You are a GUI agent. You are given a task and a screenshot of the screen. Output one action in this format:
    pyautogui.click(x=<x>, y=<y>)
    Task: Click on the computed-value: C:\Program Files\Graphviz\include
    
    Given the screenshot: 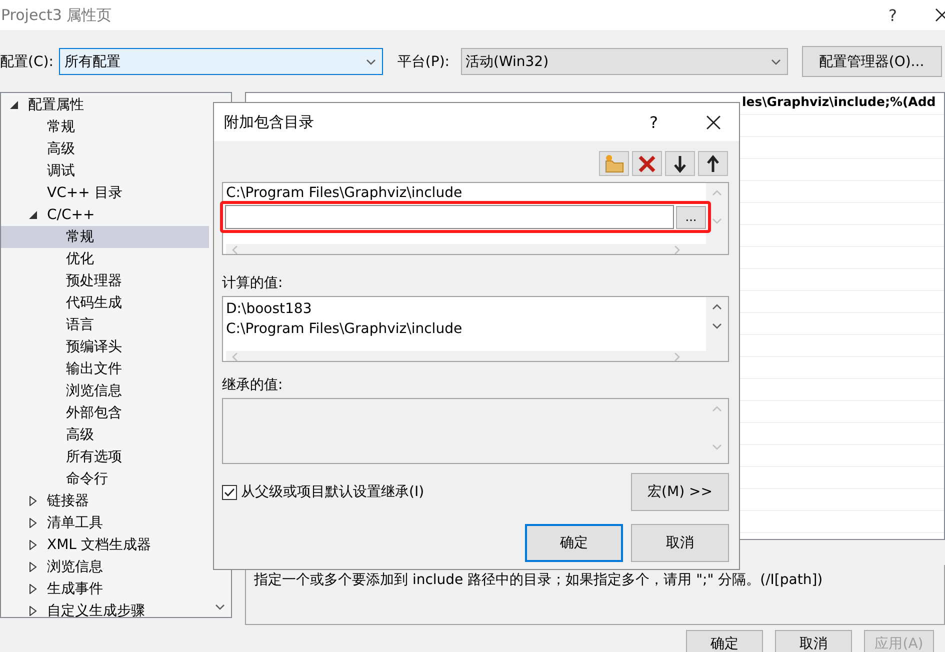 What is the action you would take?
    pyautogui.click(x=344, y=329)
    